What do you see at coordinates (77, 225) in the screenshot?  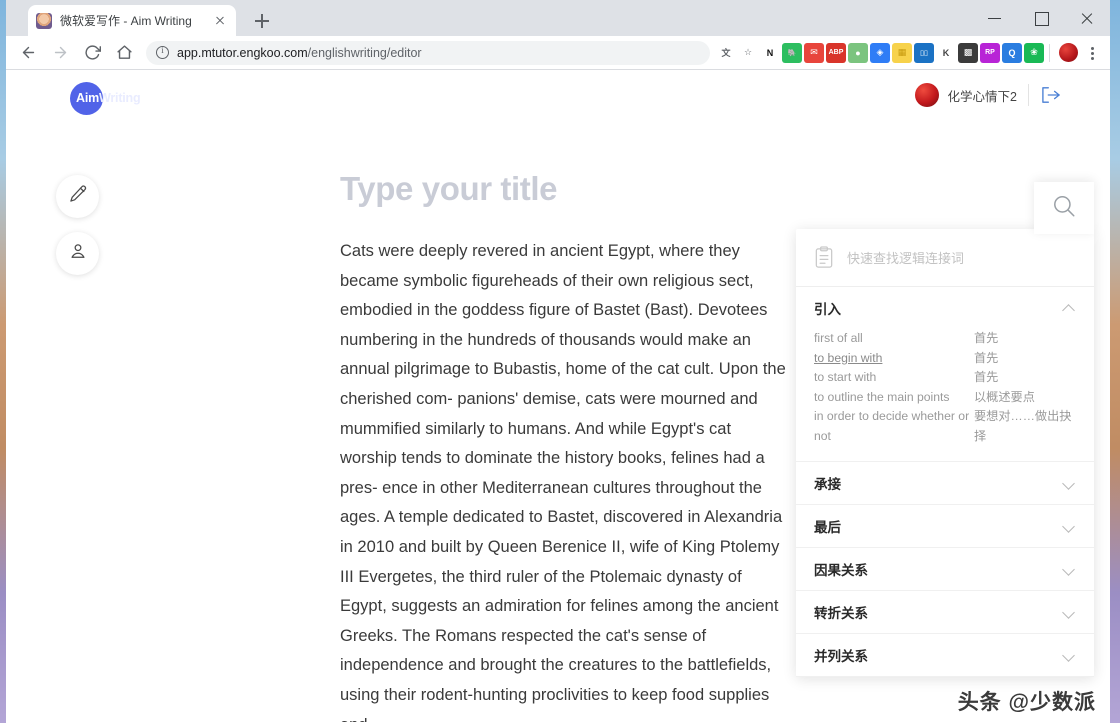 I see `left-rail` at bounding box center [77, 225].